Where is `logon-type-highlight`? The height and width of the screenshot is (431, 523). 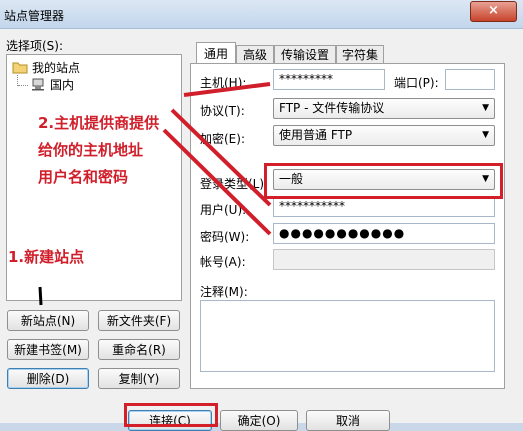 logon-type-highlight is located at coordinates (383, 181).